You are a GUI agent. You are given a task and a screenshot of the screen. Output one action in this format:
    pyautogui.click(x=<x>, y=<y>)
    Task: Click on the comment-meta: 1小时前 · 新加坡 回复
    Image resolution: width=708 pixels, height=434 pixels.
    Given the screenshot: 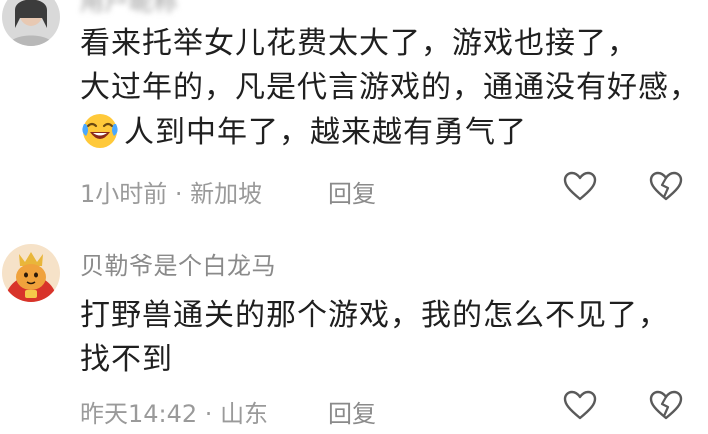 What is the action you would take?
    pyautogui.click(x=228, y=191)
    